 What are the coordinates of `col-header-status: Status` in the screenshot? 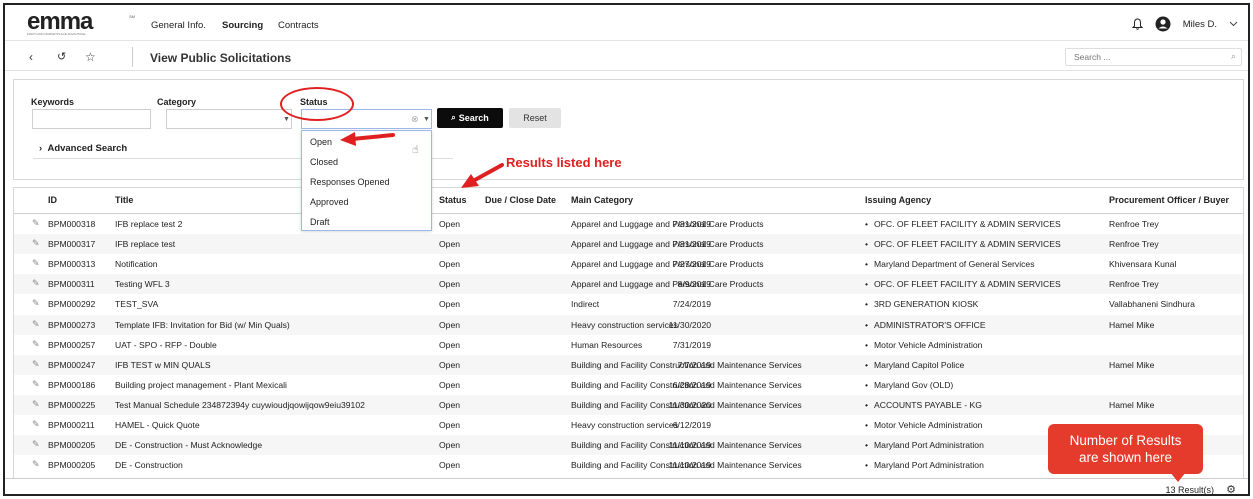 It's located at (453, 200).